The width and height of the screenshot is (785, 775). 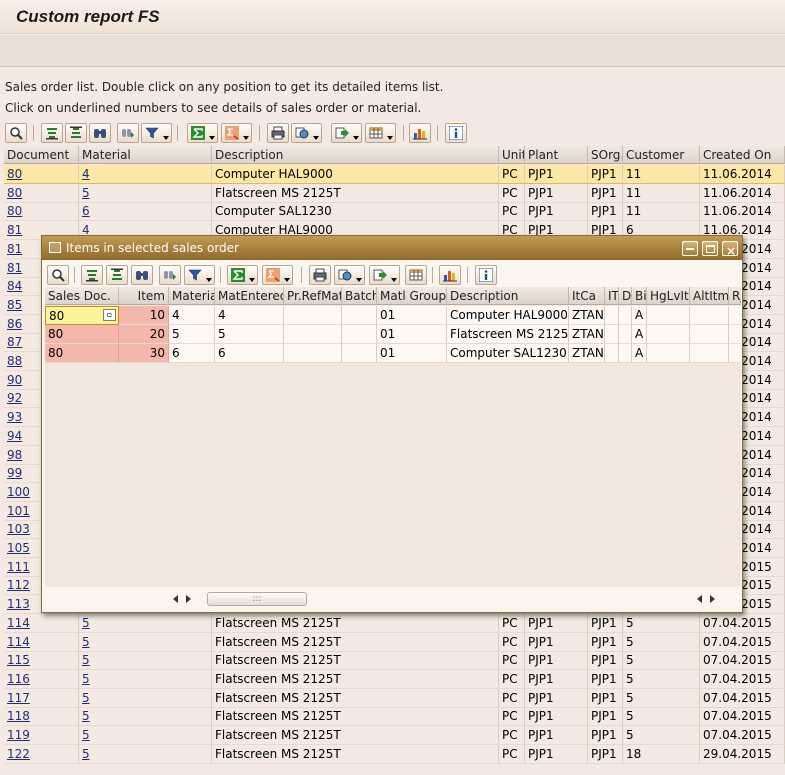 I want to click on views-button, so click(x=349, y=275).